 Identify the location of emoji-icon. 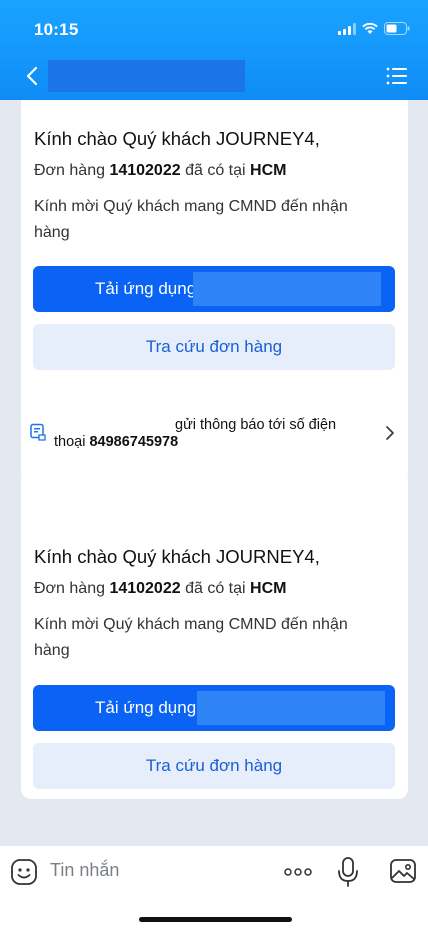
(24, 872).